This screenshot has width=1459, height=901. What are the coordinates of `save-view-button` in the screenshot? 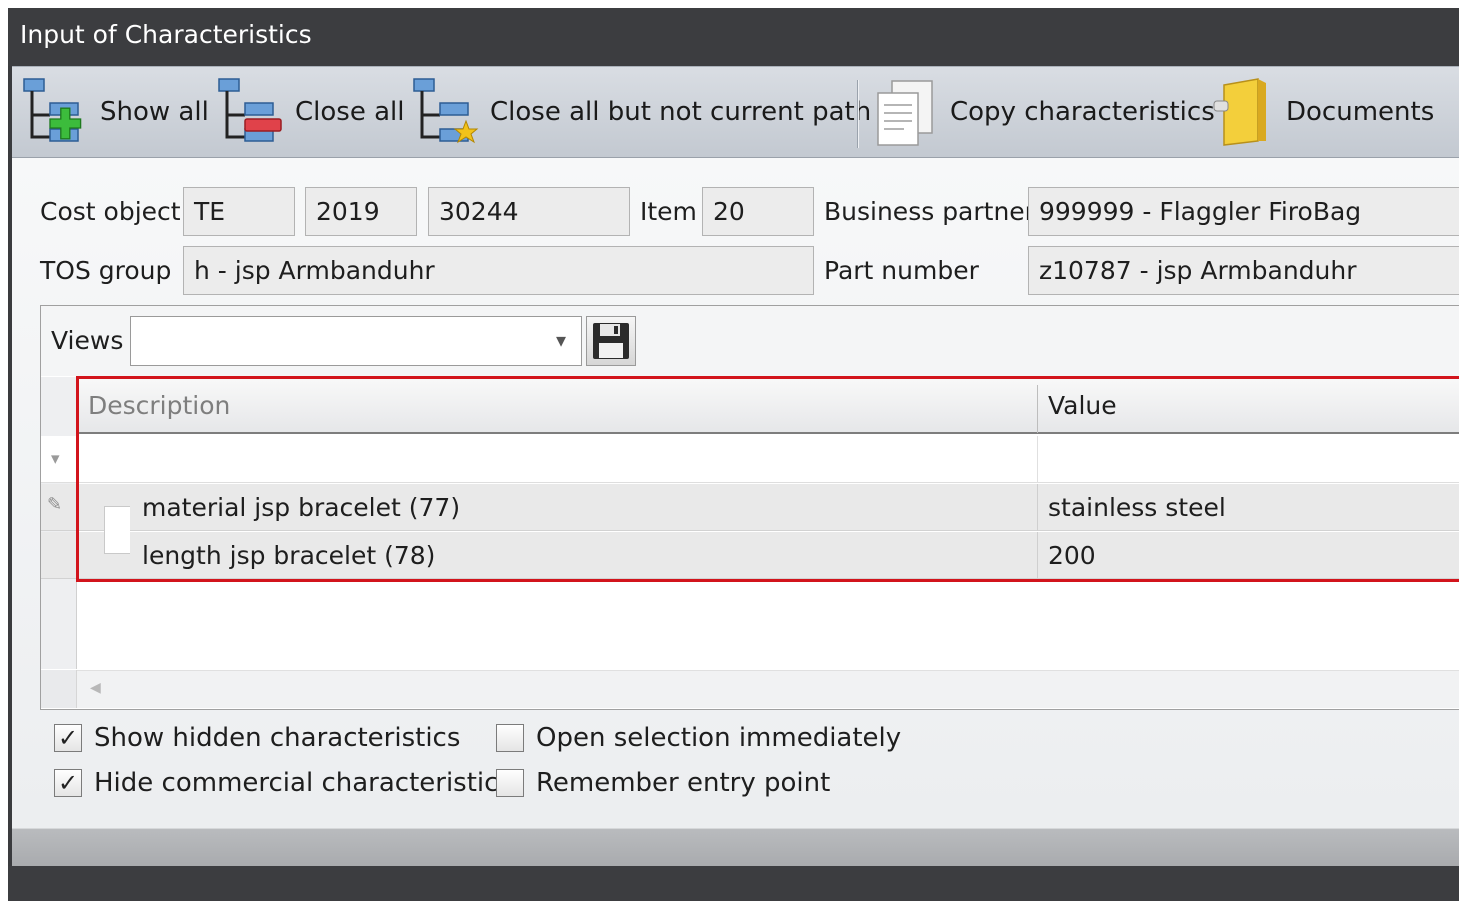 It's located at (611, 341).